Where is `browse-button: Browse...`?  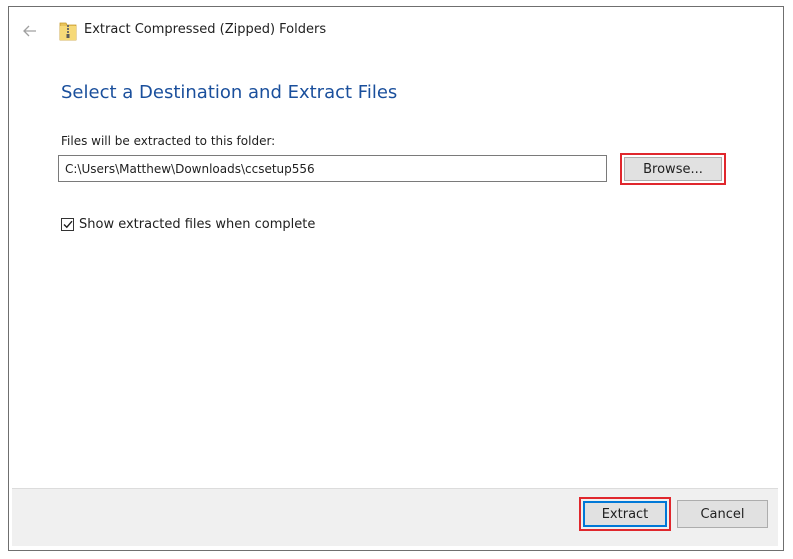 browse-button: Browse... is located at coordinates (673, 169).